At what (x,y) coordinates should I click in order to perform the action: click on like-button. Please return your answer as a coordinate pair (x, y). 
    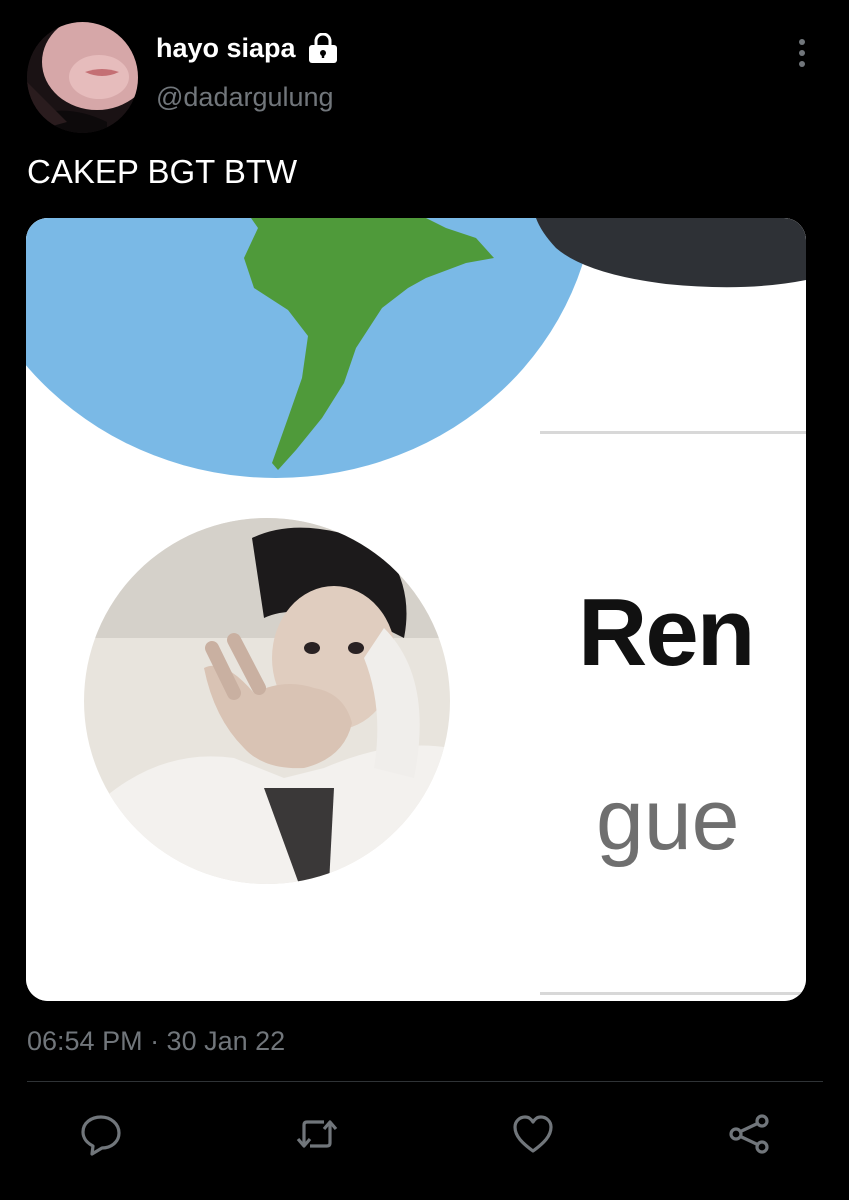
    Looking at the image, I should click on (533, 1134).